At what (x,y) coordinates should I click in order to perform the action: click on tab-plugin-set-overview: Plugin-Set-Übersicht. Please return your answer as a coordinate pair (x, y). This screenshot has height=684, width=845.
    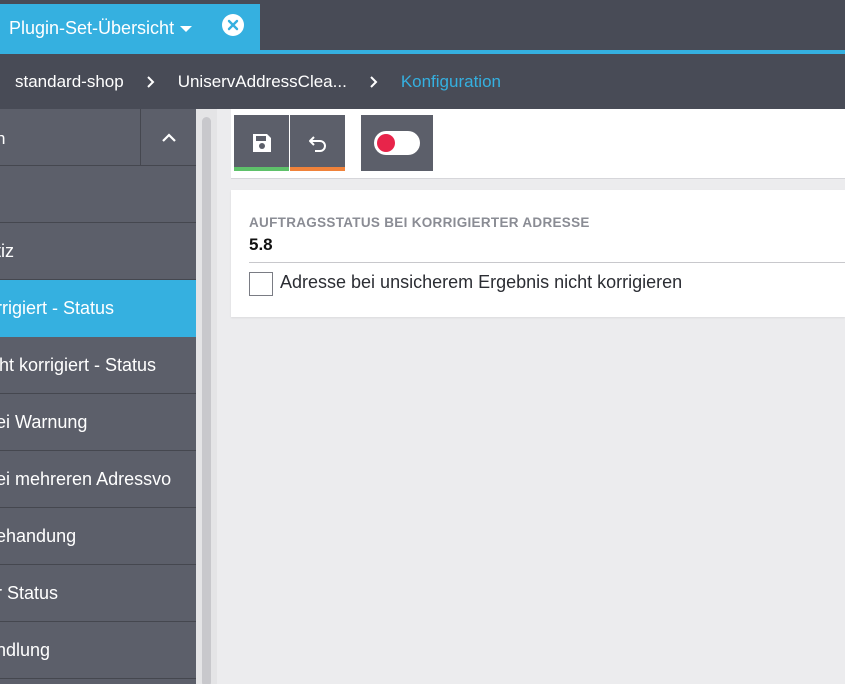
    Looking at the image, I should click on (130, 28).